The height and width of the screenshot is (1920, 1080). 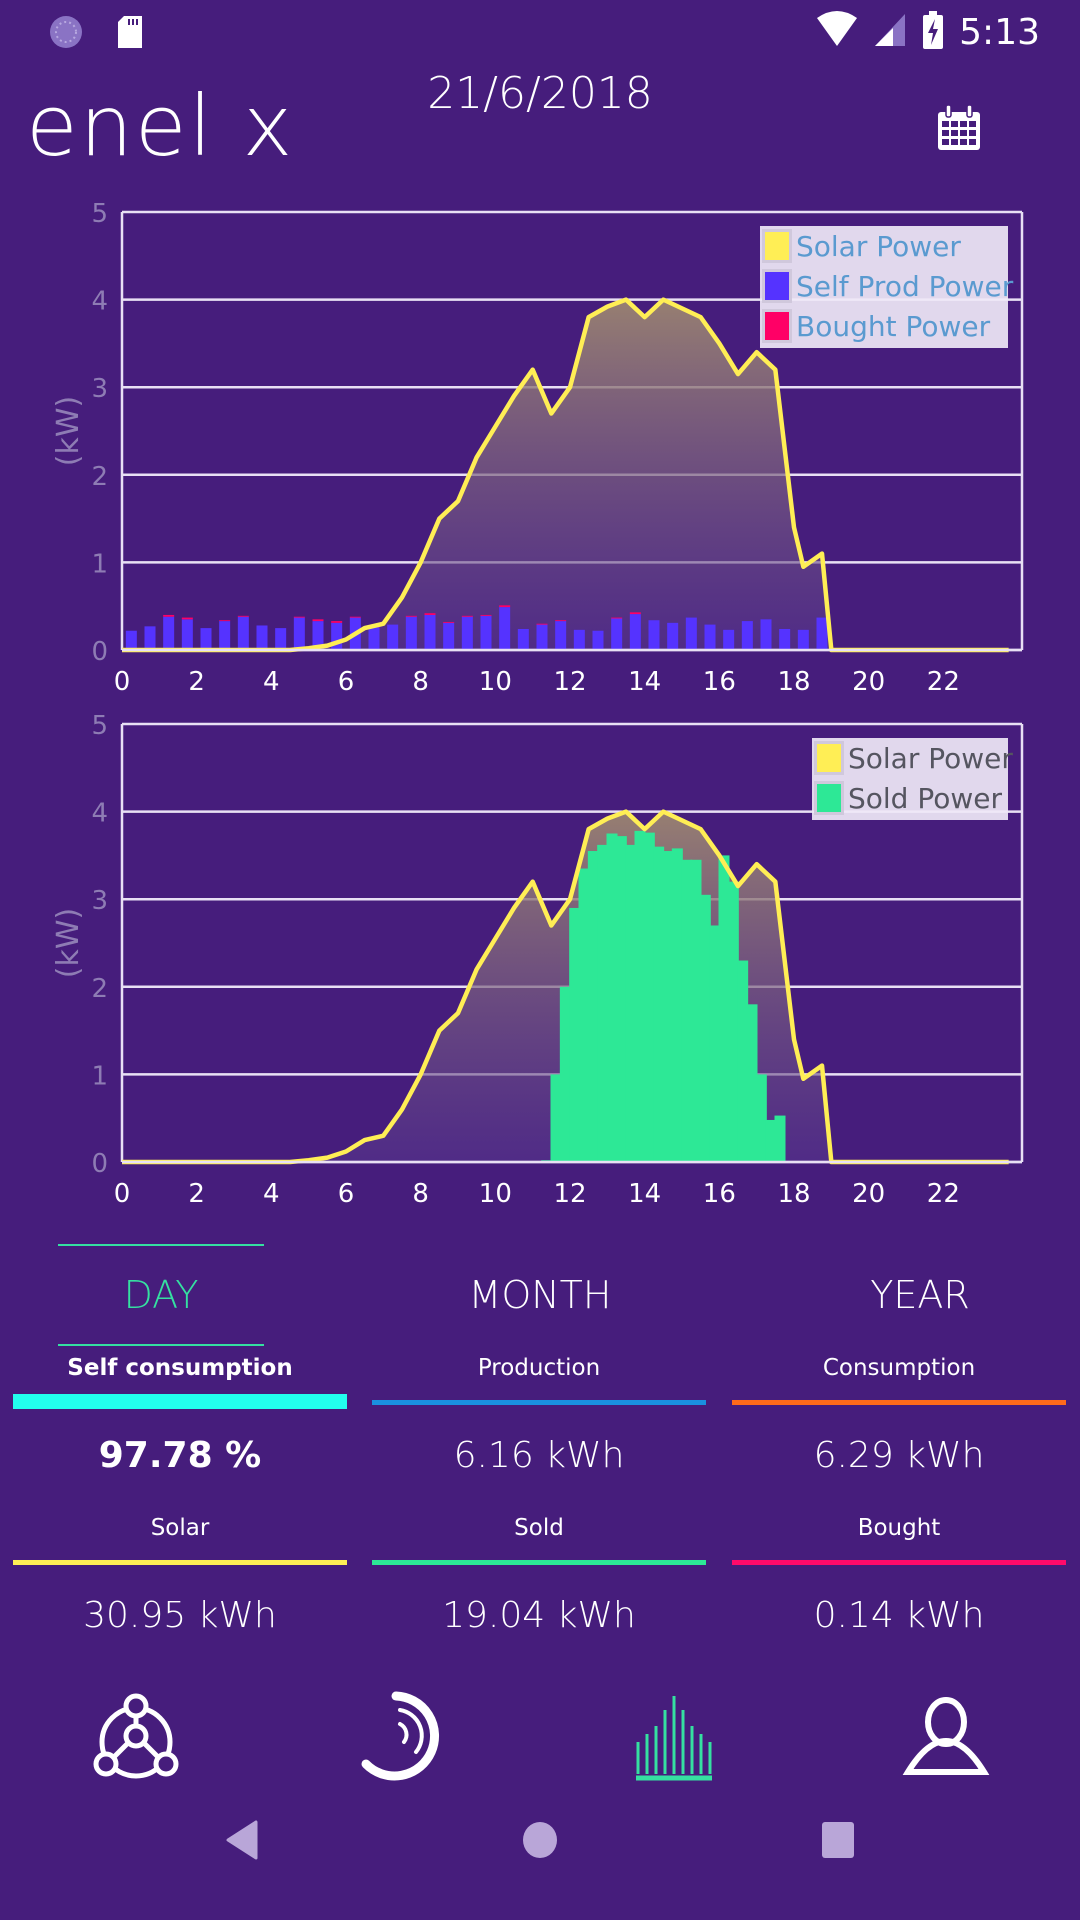 What do you see at coordinates (899, 1455) in the screenshot?
I see `stat-value: 6.29 kWh` at bounding box center [899, 1455].